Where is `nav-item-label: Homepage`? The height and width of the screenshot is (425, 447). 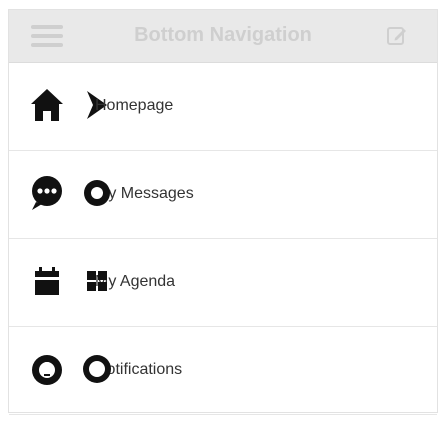
nav-item-label: Homepage is located at coordinates (134, 105).